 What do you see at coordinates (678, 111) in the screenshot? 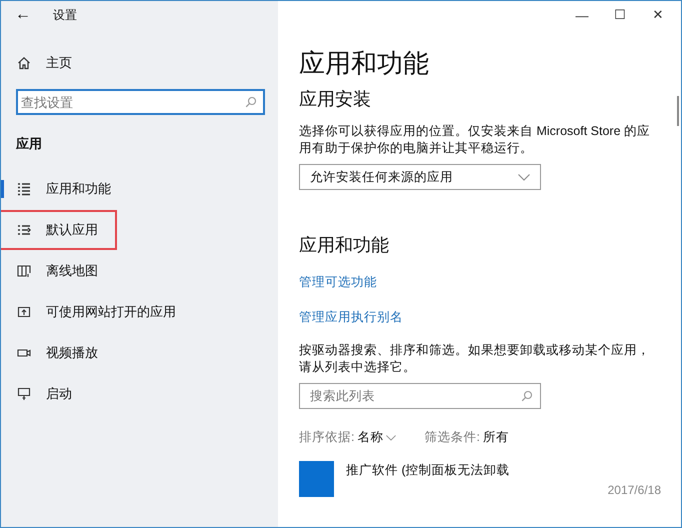
I see `scrollbar` at bounding box center [678, 111].